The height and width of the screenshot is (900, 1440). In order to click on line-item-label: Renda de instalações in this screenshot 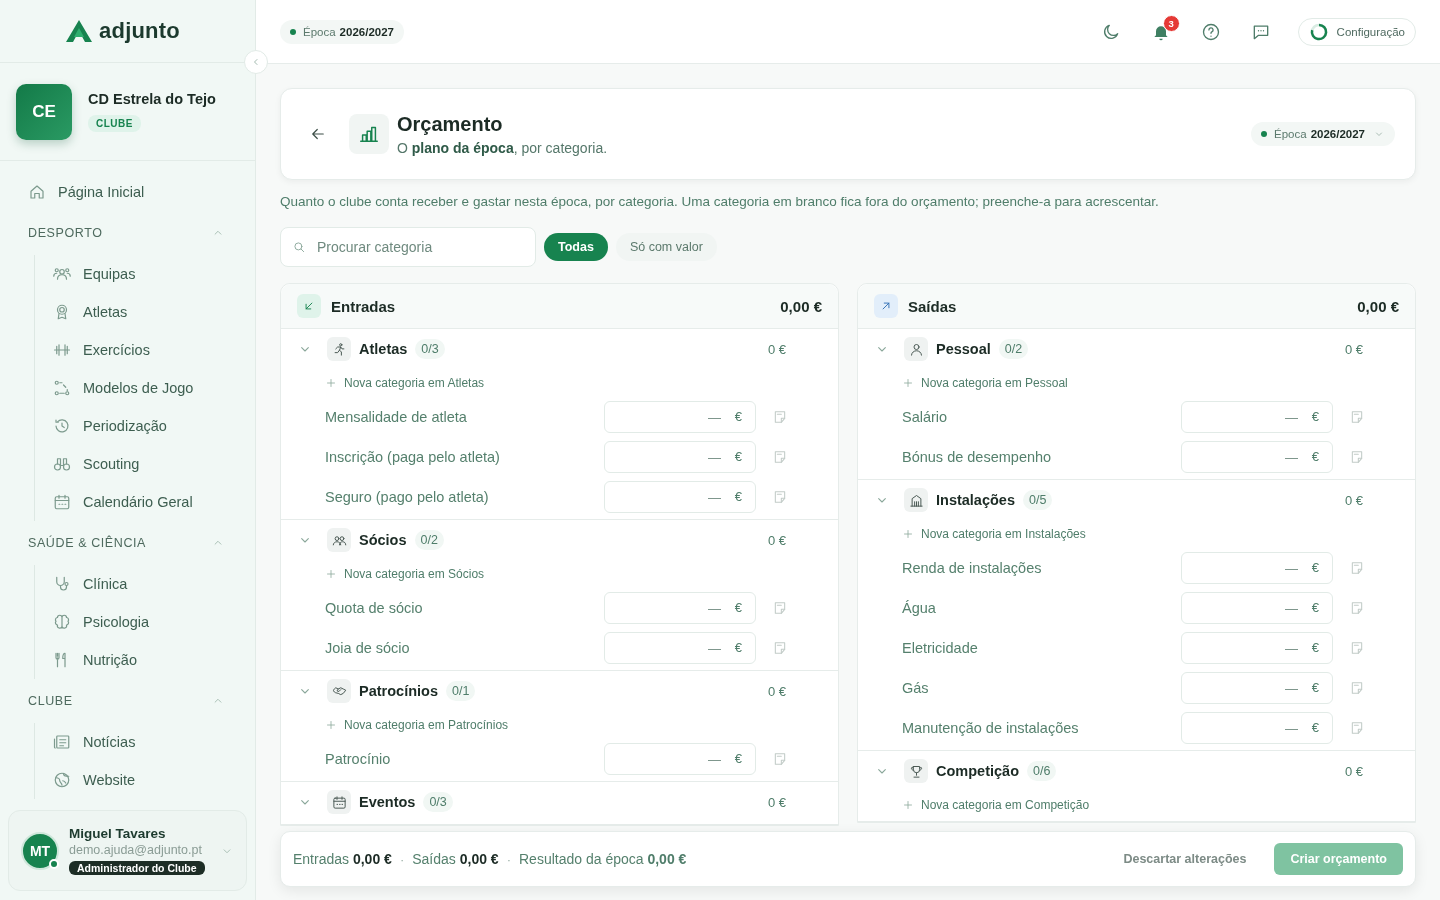, I will do `click(972, 568)`.